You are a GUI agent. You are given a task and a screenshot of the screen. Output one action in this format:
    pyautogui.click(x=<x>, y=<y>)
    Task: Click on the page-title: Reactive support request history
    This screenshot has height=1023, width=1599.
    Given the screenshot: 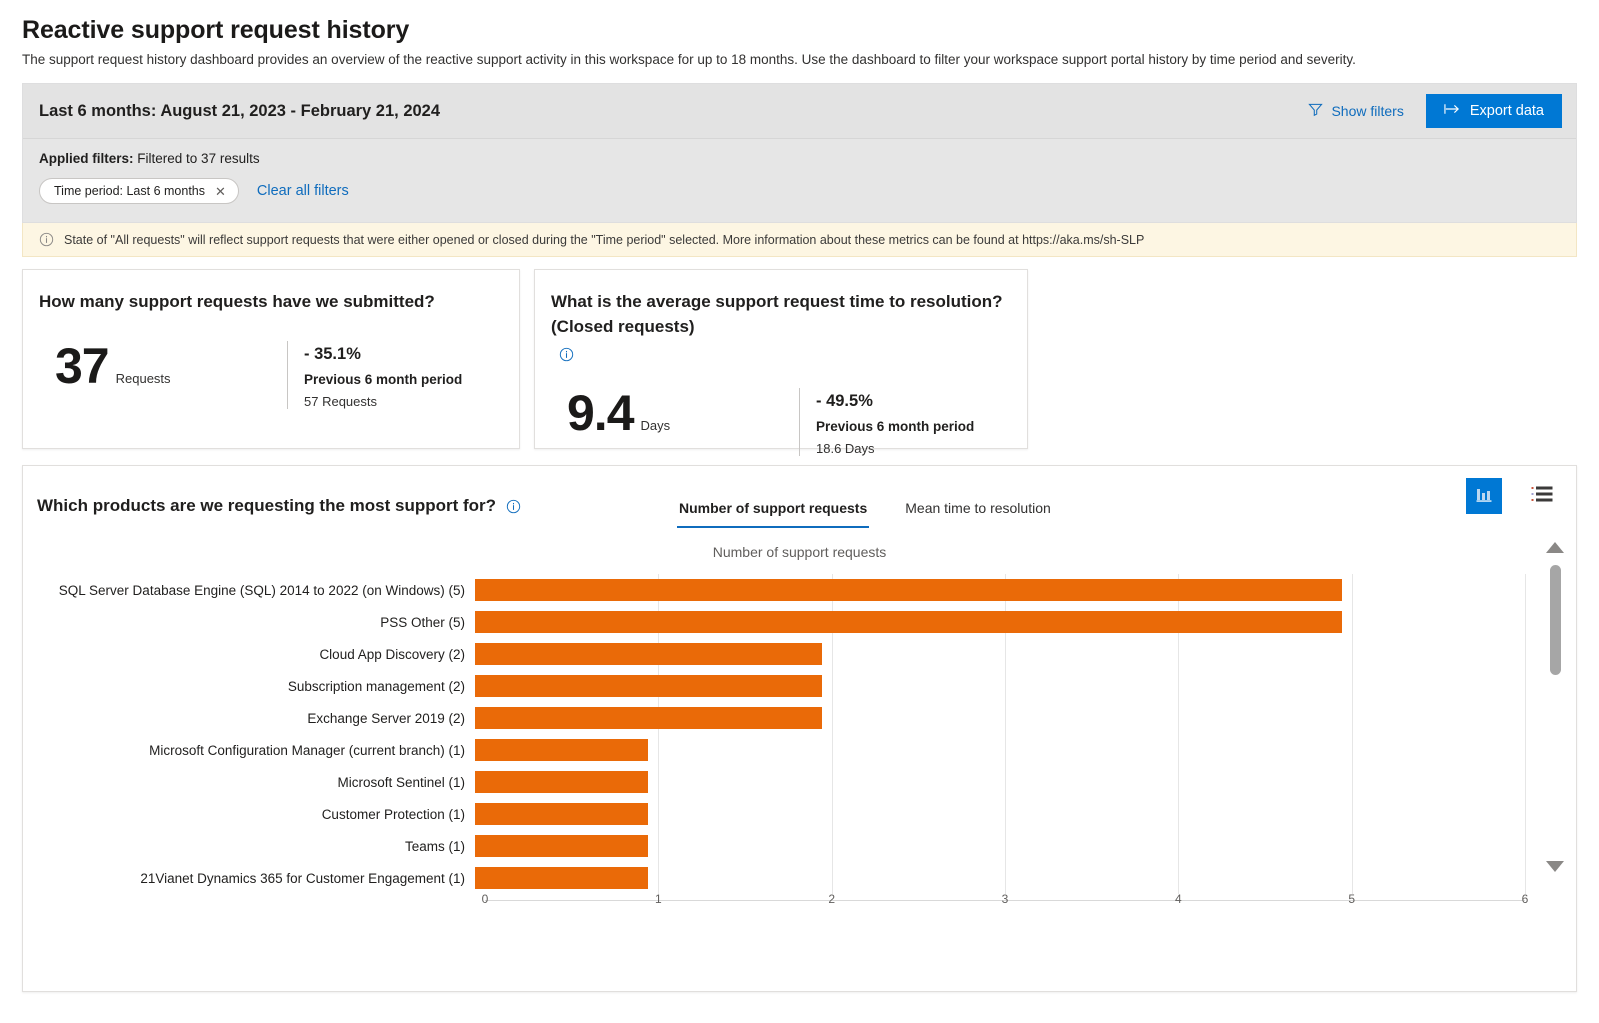 What is the action you would take?
    pyautogui.click(x=216, y=30)
    